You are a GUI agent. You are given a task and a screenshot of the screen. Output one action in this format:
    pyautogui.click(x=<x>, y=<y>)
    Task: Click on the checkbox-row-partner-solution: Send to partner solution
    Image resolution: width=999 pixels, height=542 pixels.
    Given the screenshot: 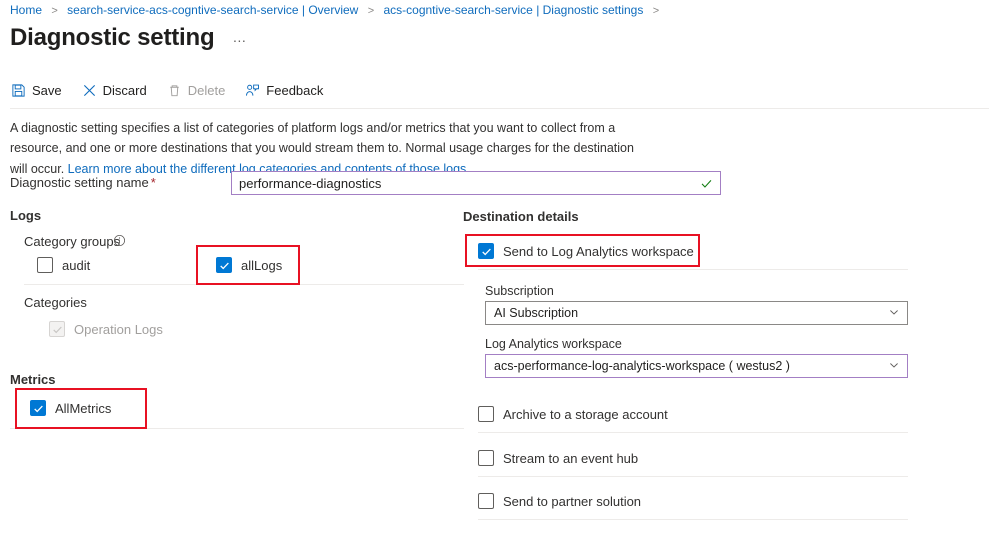 What is the action you would take?
    pyautogui.click(x=559, y=501)
    